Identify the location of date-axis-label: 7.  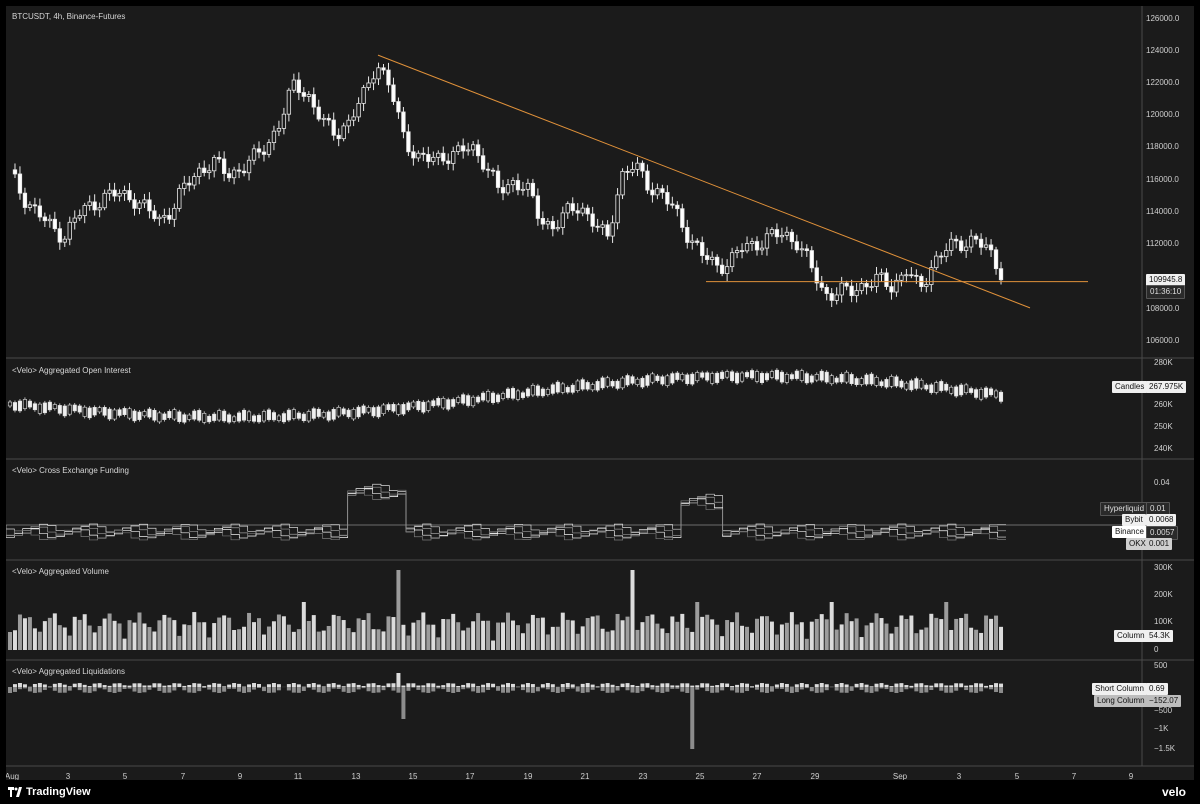
(183, 776).